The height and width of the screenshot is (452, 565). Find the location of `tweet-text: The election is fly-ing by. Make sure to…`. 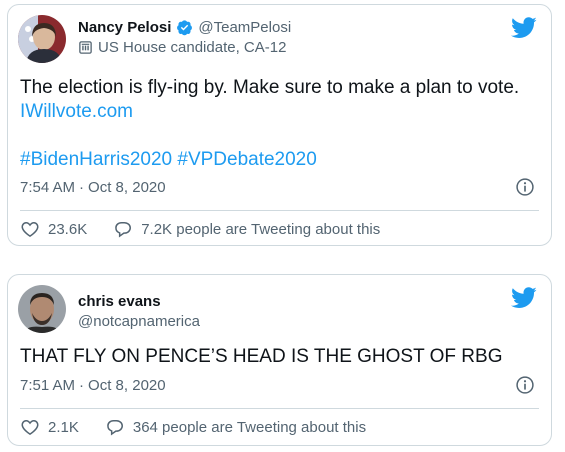

tweet-text: The election is fly-ing by. Make sure to… is located at coordinates (269, 100).